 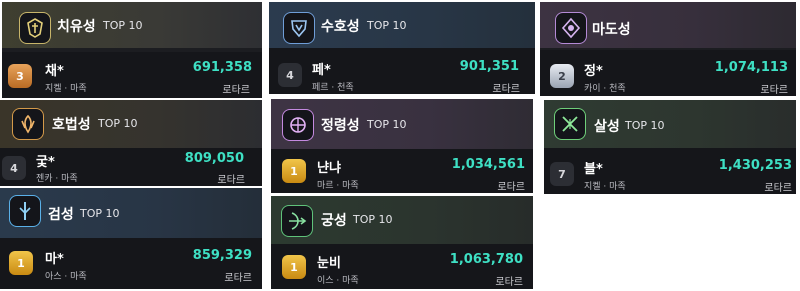 What do you see at coordinates (132, 50) in the screenshot?
I see `class-card-healer: 치유성 TOP 10 3 채* 지켈 · 마족 691,358 로타르` at bounding box center [132, 50].